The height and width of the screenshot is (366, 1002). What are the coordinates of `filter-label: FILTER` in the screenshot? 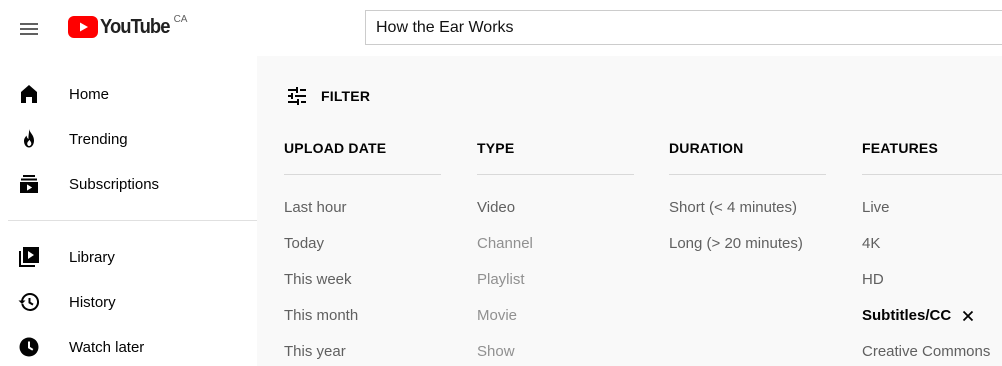 It's located at (346, 96).